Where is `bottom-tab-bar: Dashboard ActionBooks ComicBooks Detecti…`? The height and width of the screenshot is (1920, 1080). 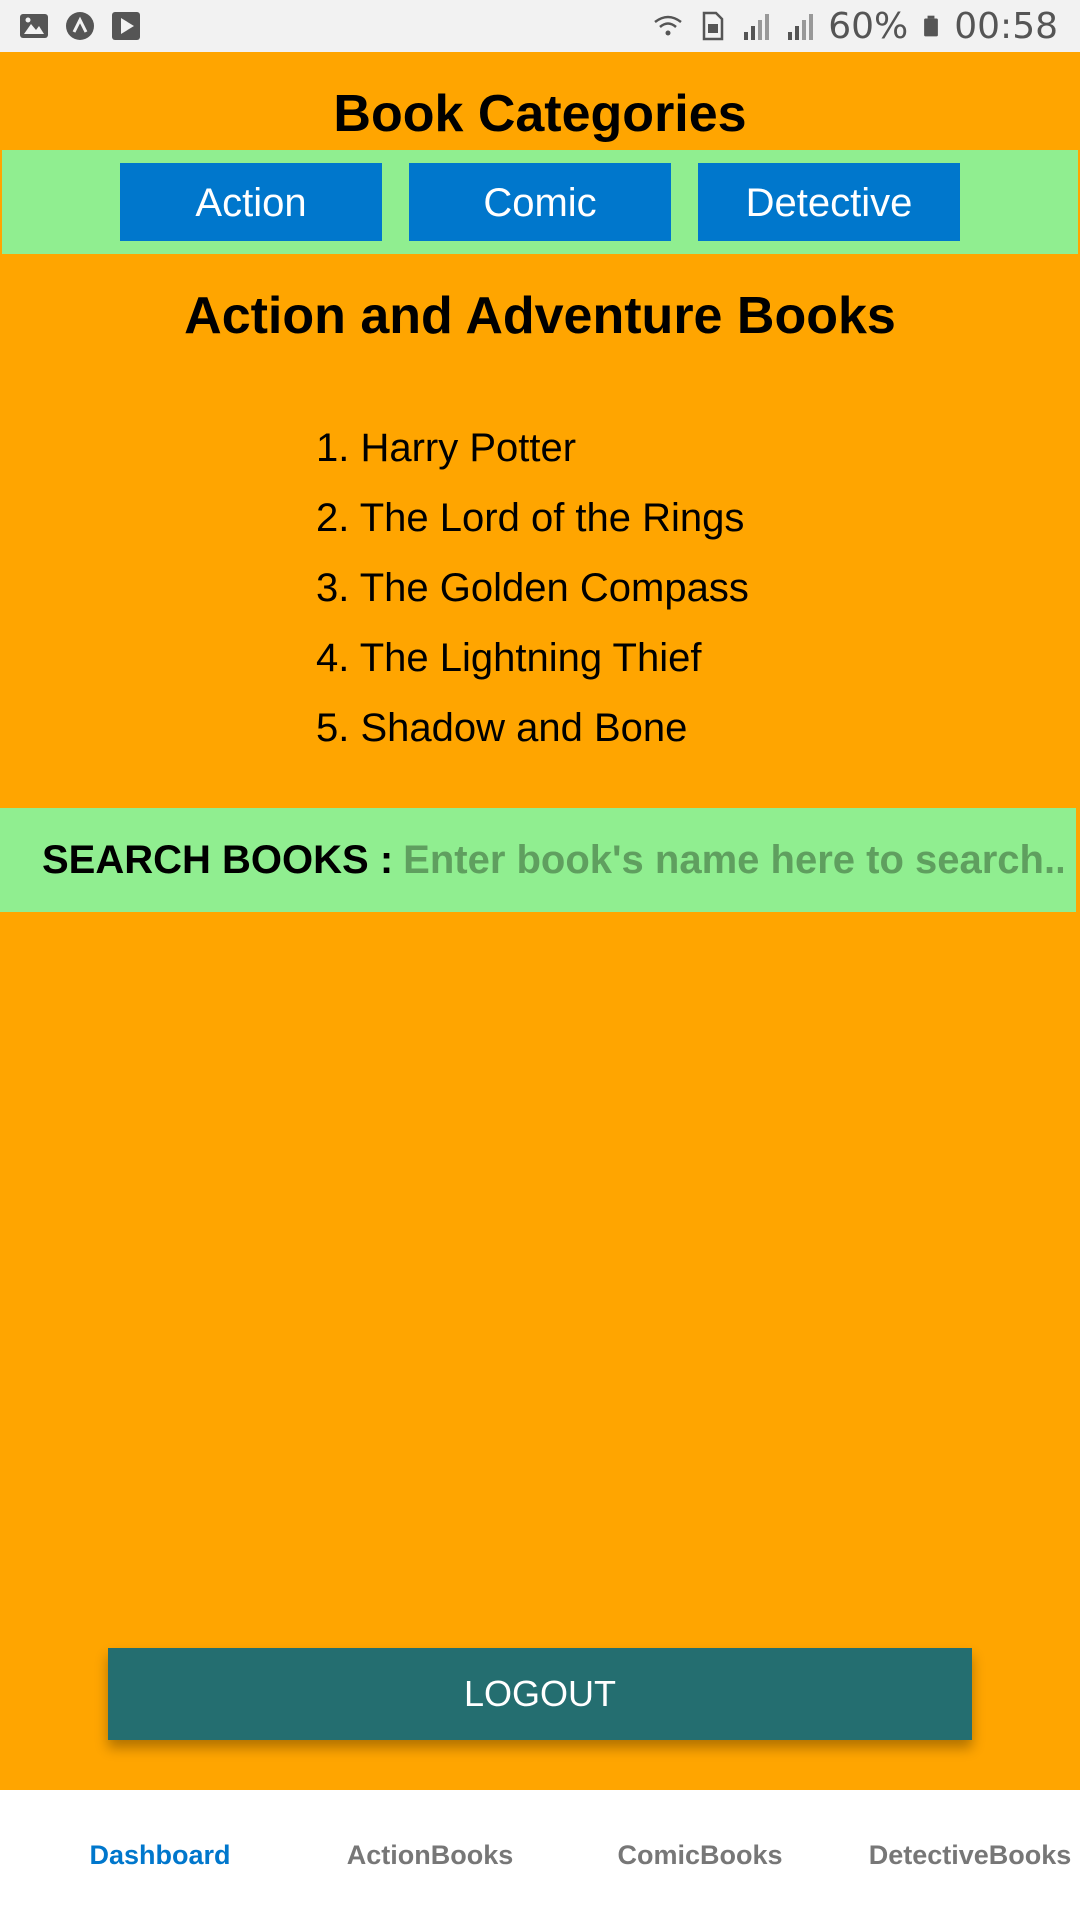 bottom-tab-bar: Dashboard ActionBooks ComicBooks Detecti… is located at coordinates (540, 1855).